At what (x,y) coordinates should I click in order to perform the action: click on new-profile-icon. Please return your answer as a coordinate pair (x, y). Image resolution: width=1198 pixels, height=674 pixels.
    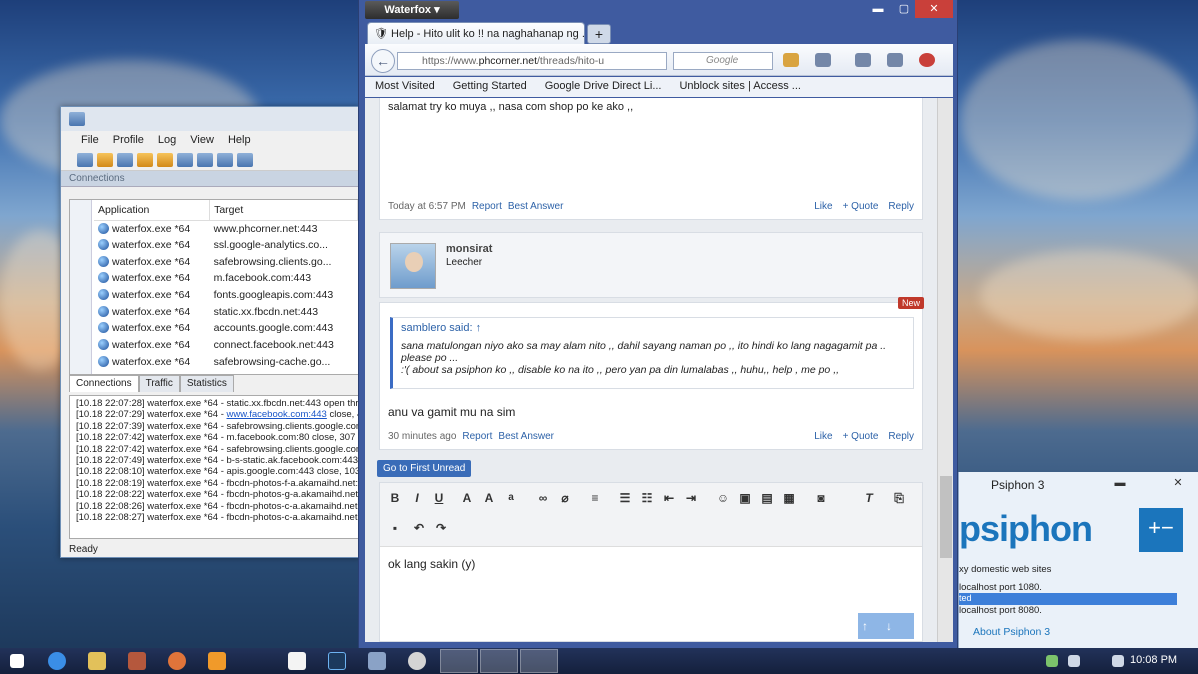
    Looking at the image, I should click on (145, 159).